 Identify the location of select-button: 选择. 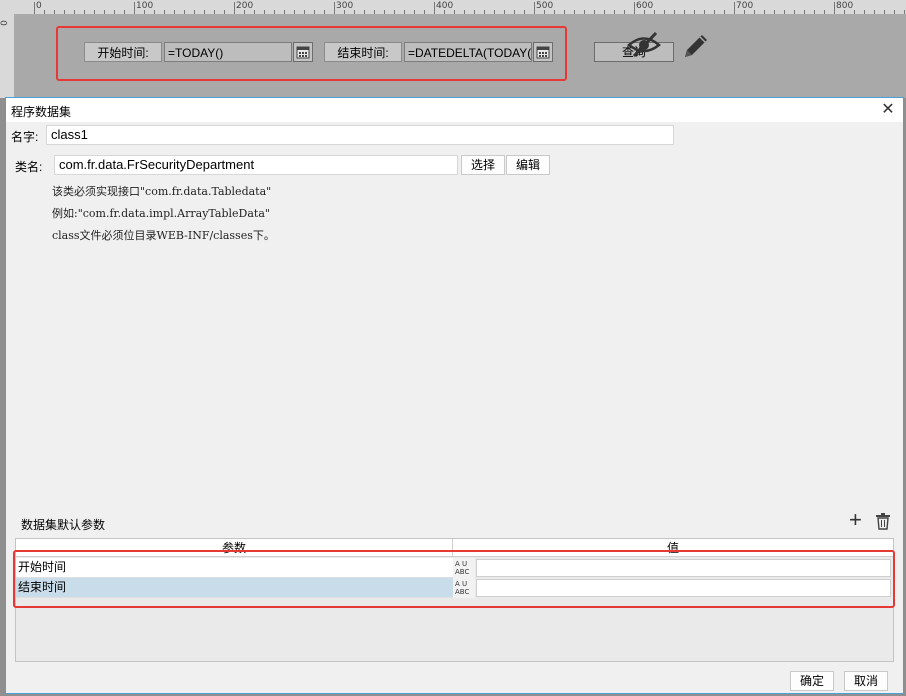
(483, 165).